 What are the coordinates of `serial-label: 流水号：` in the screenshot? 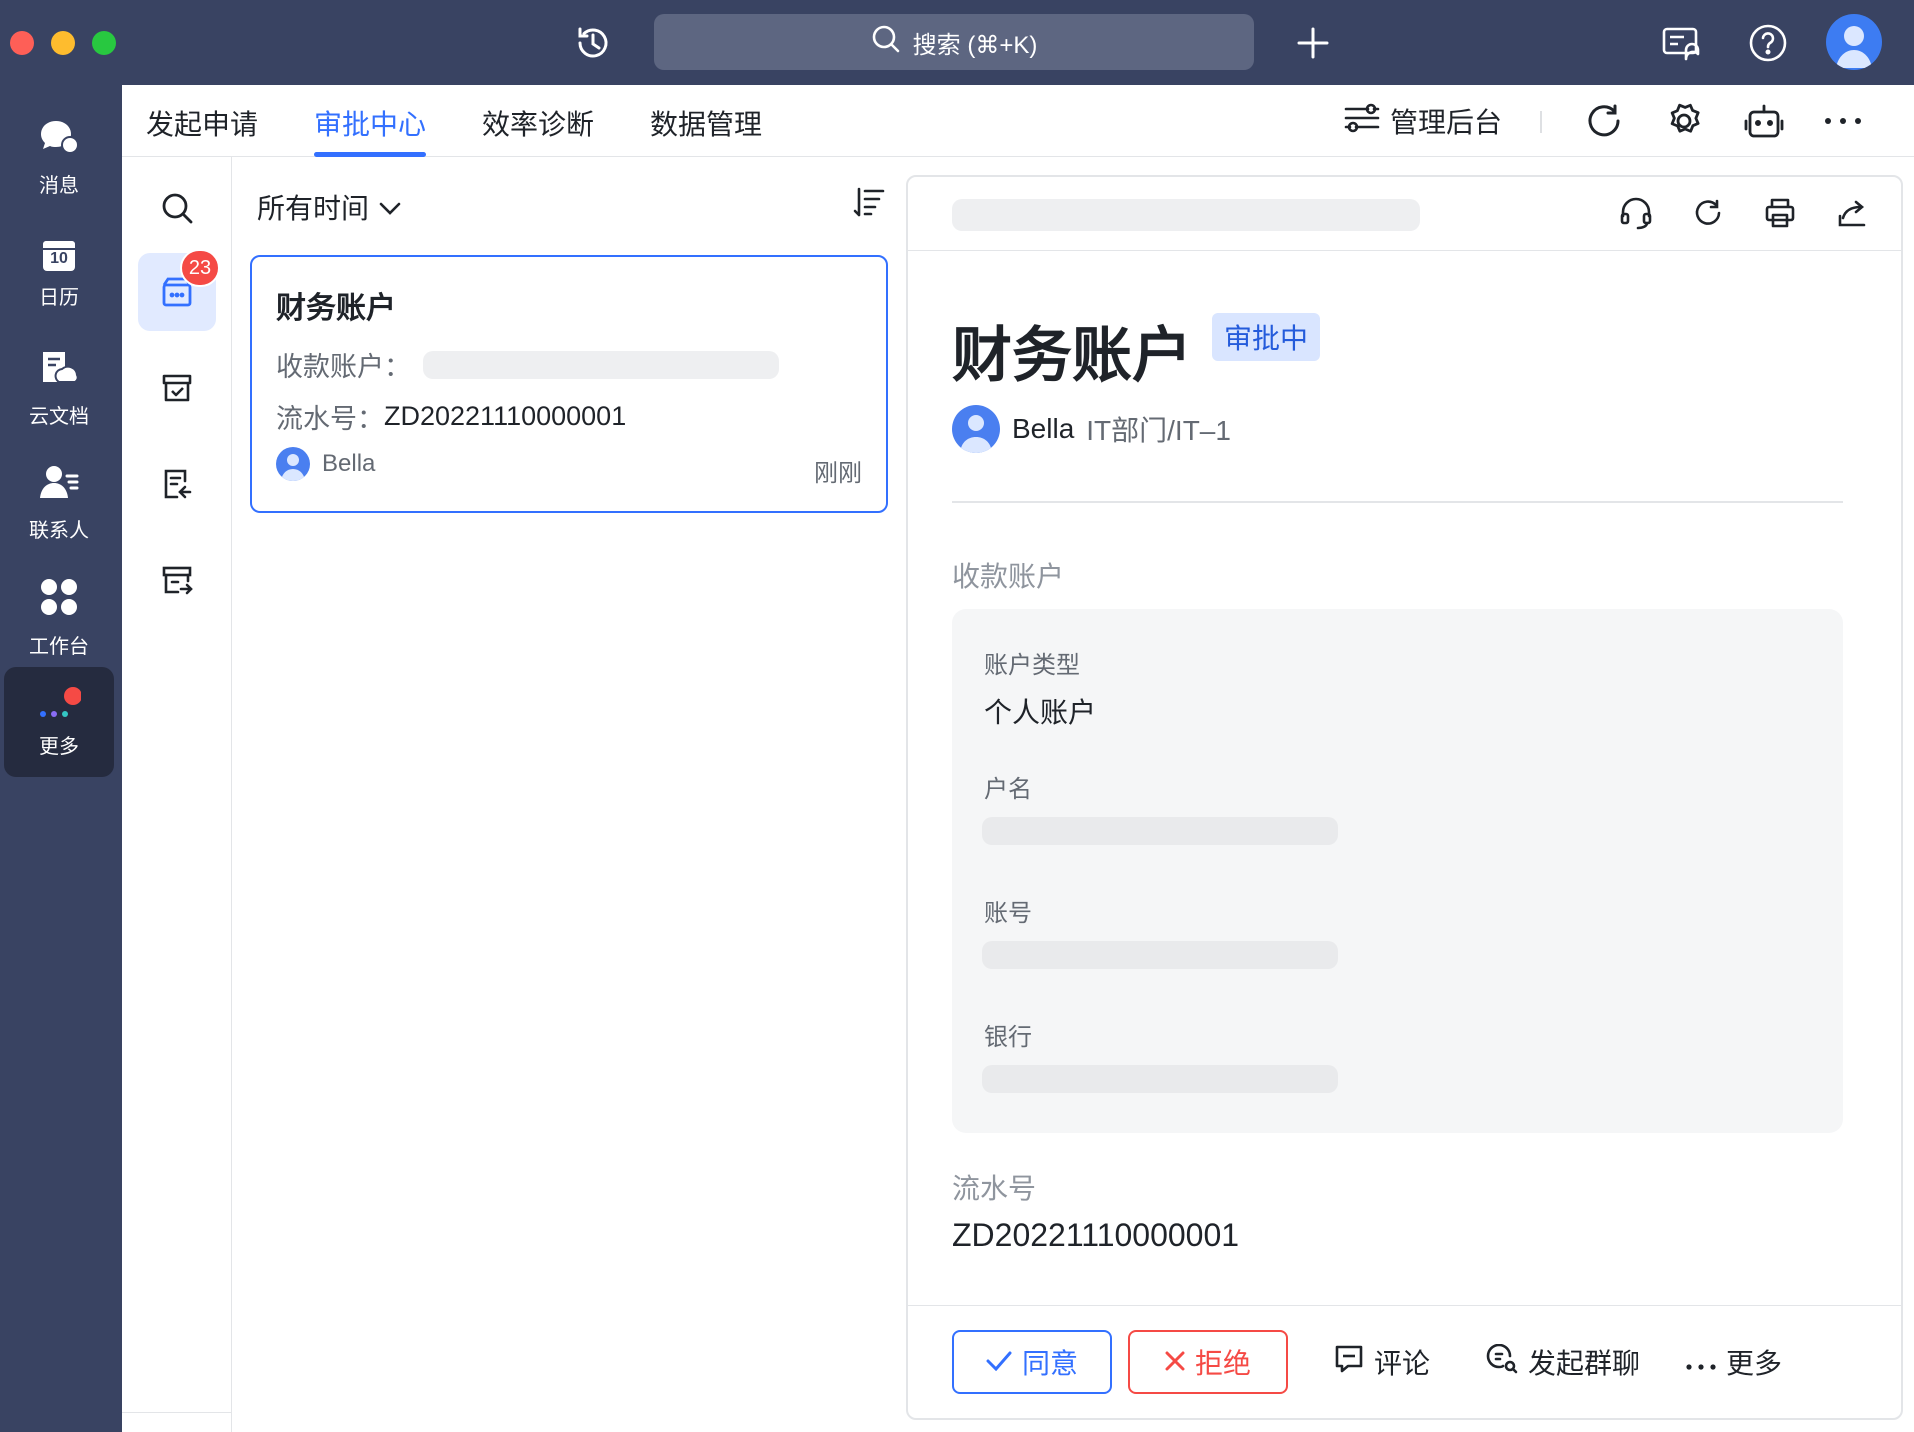 It's located at (330, 419).